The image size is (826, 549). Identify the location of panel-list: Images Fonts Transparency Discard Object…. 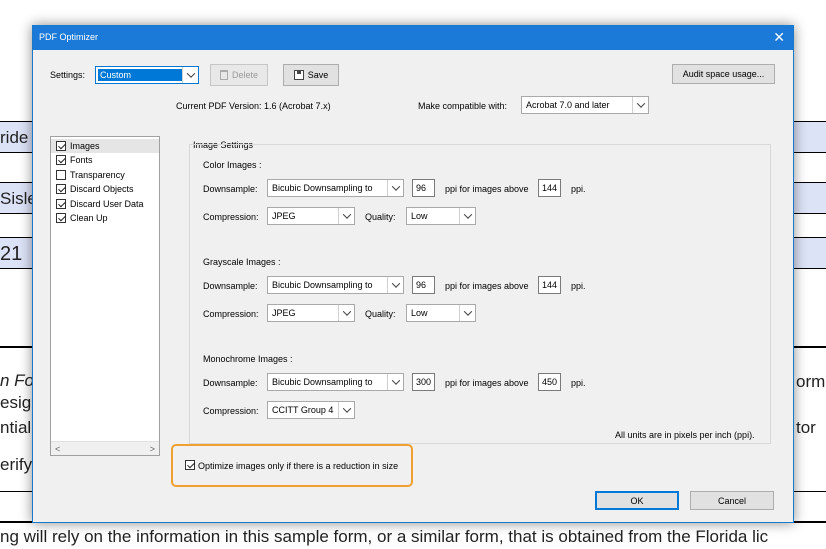
(105, 296).